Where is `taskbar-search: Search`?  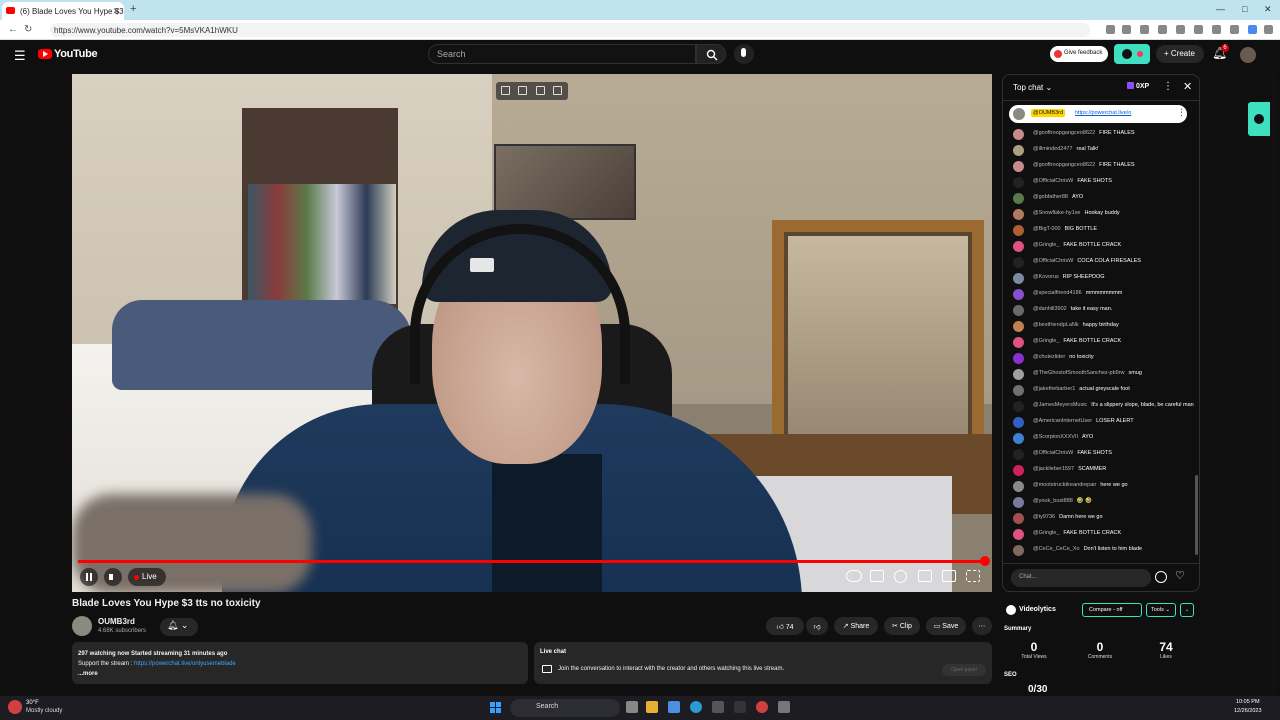
taskbar-search: Search is located at coordinates (565, 708).